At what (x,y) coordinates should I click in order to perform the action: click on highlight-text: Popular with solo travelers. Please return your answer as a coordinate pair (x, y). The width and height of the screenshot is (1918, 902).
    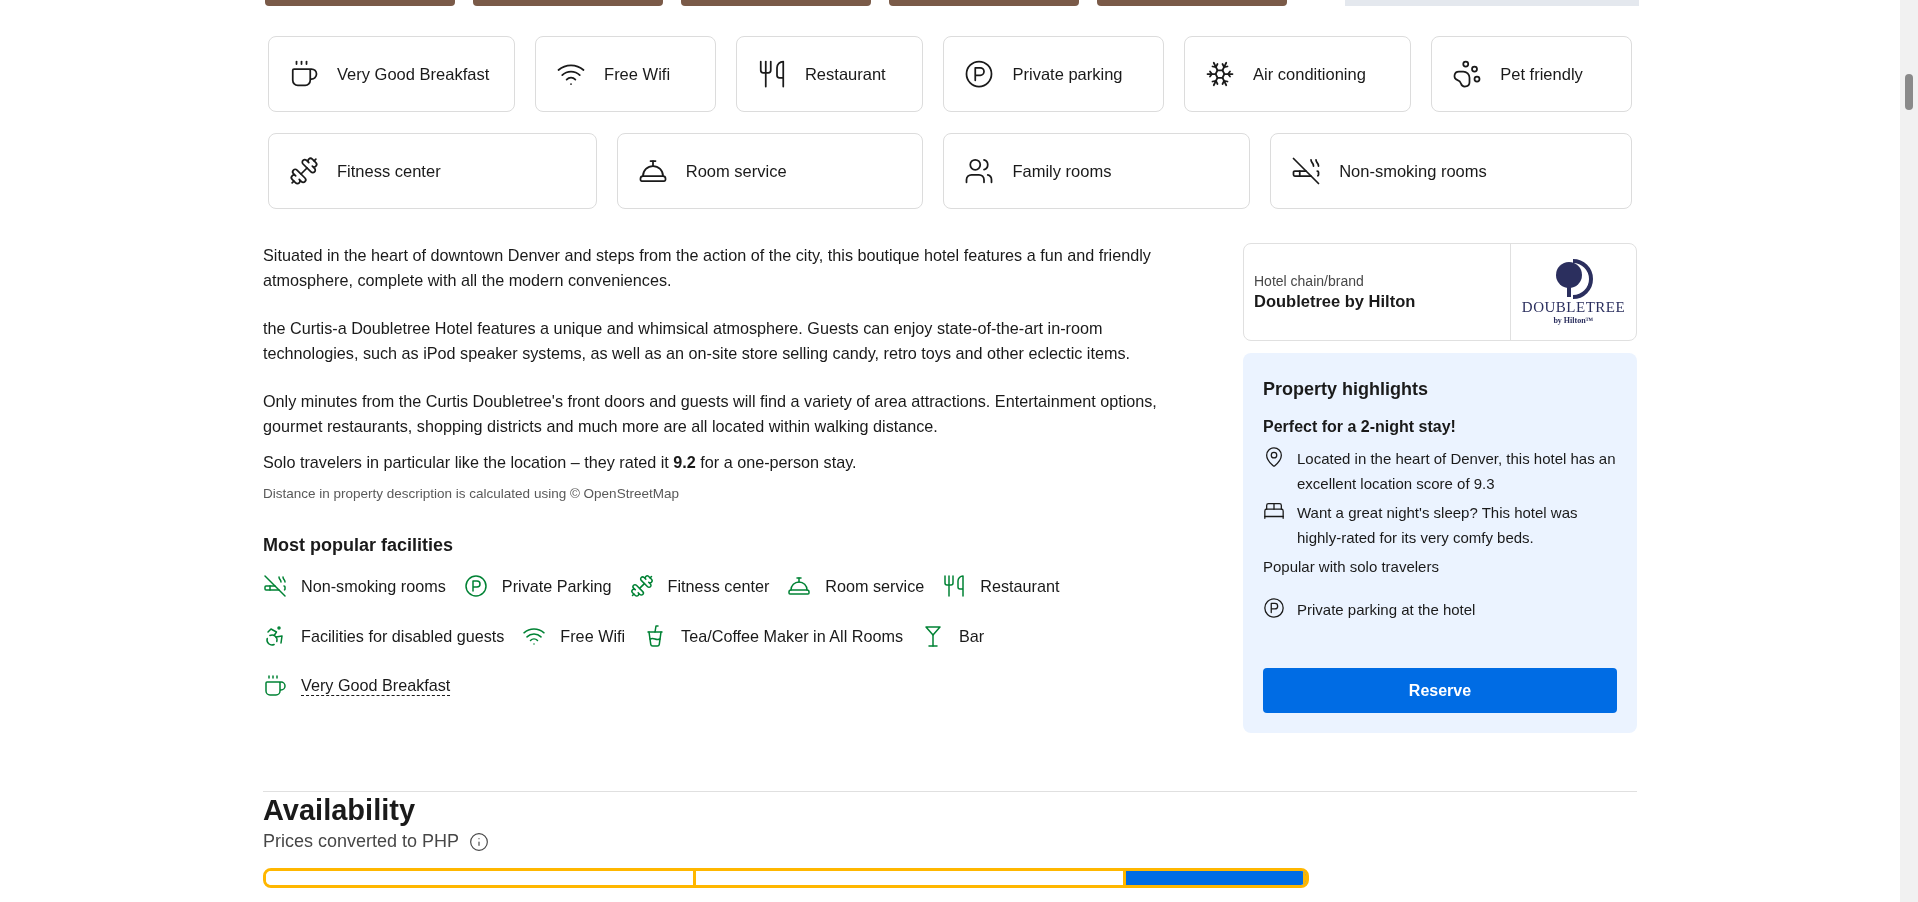
    Looking at the image, I should click on (1351, 567).